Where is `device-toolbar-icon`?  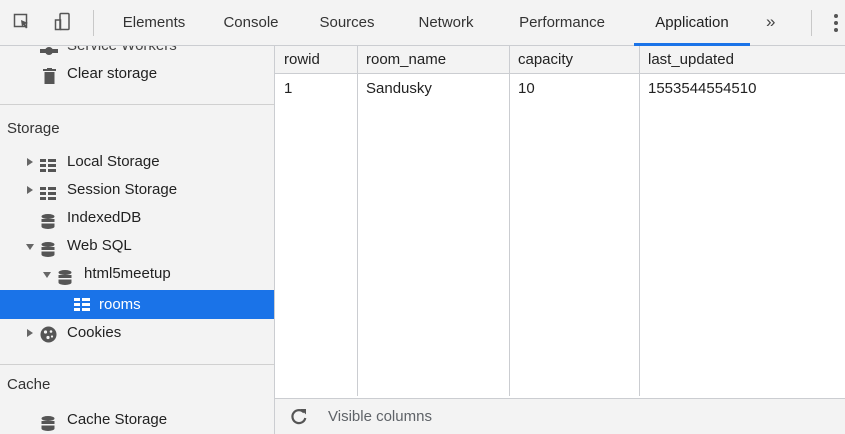 device-toolbar-icon is located at coordinates (64, 22).